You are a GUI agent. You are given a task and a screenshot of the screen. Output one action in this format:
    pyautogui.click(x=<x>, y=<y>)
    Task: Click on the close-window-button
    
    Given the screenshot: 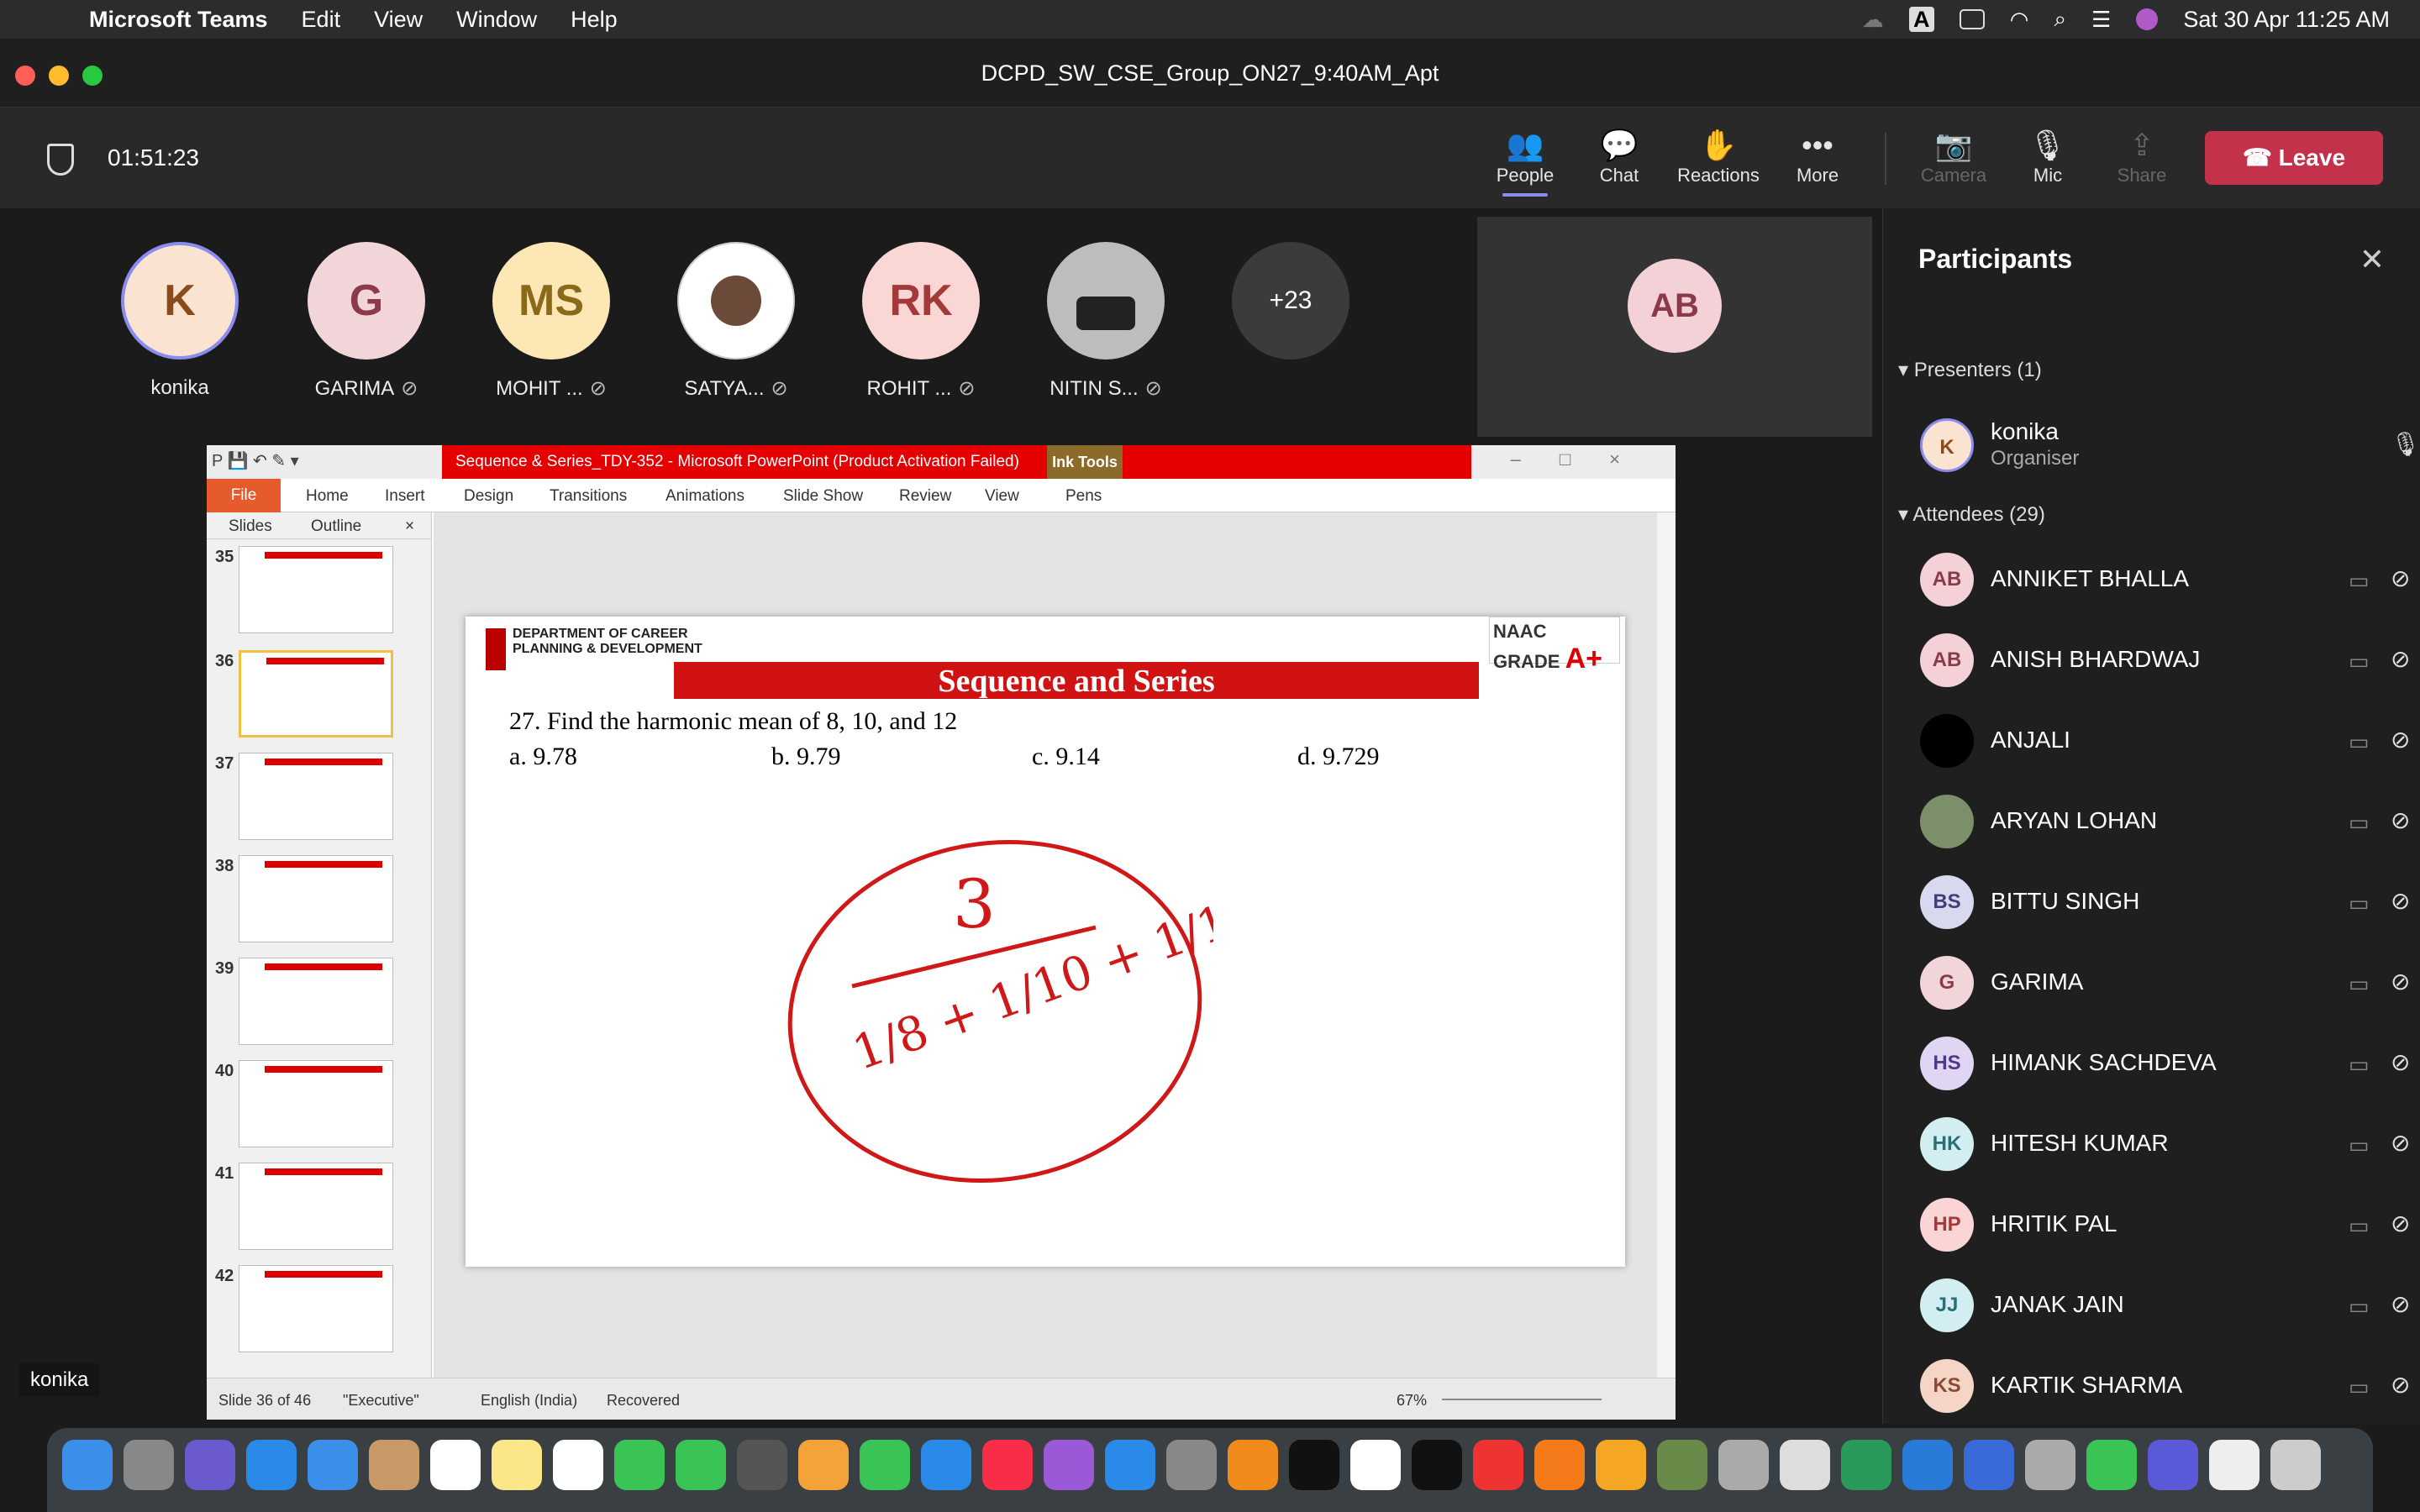 What is the action you would take?
    pyautogui.click(x=25, y=76)
    